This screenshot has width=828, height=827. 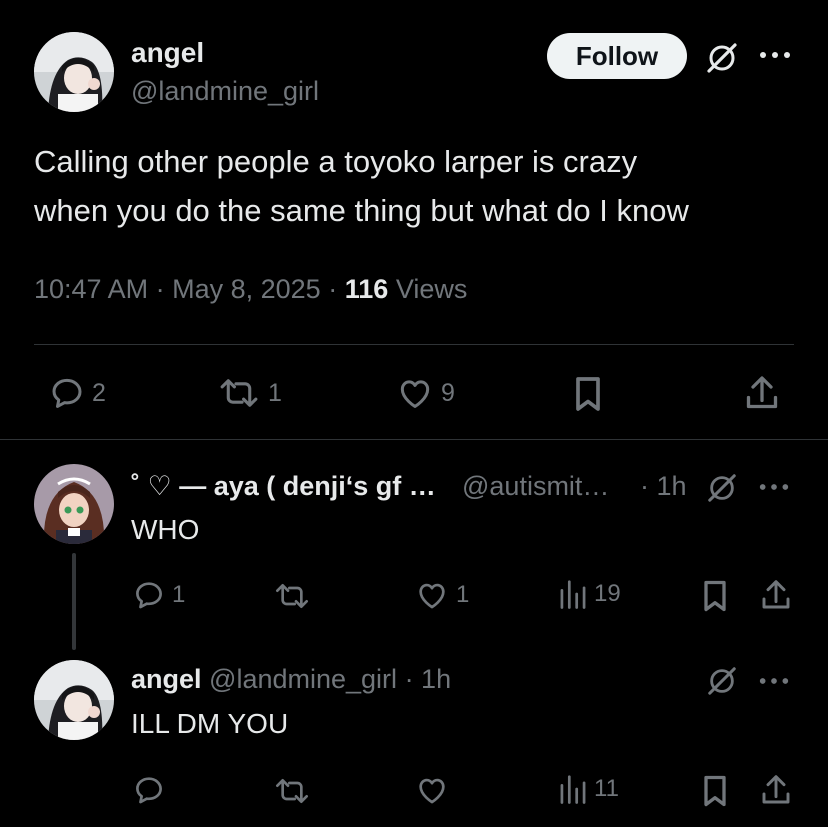 I want to click on reply-count: 2, so click(x=99, y=392).